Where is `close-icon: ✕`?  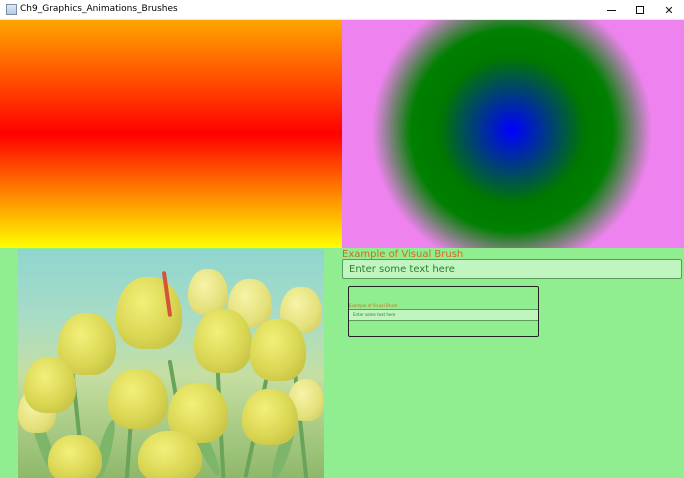 close-icon: ✕ is located at coordinates (669, 10).